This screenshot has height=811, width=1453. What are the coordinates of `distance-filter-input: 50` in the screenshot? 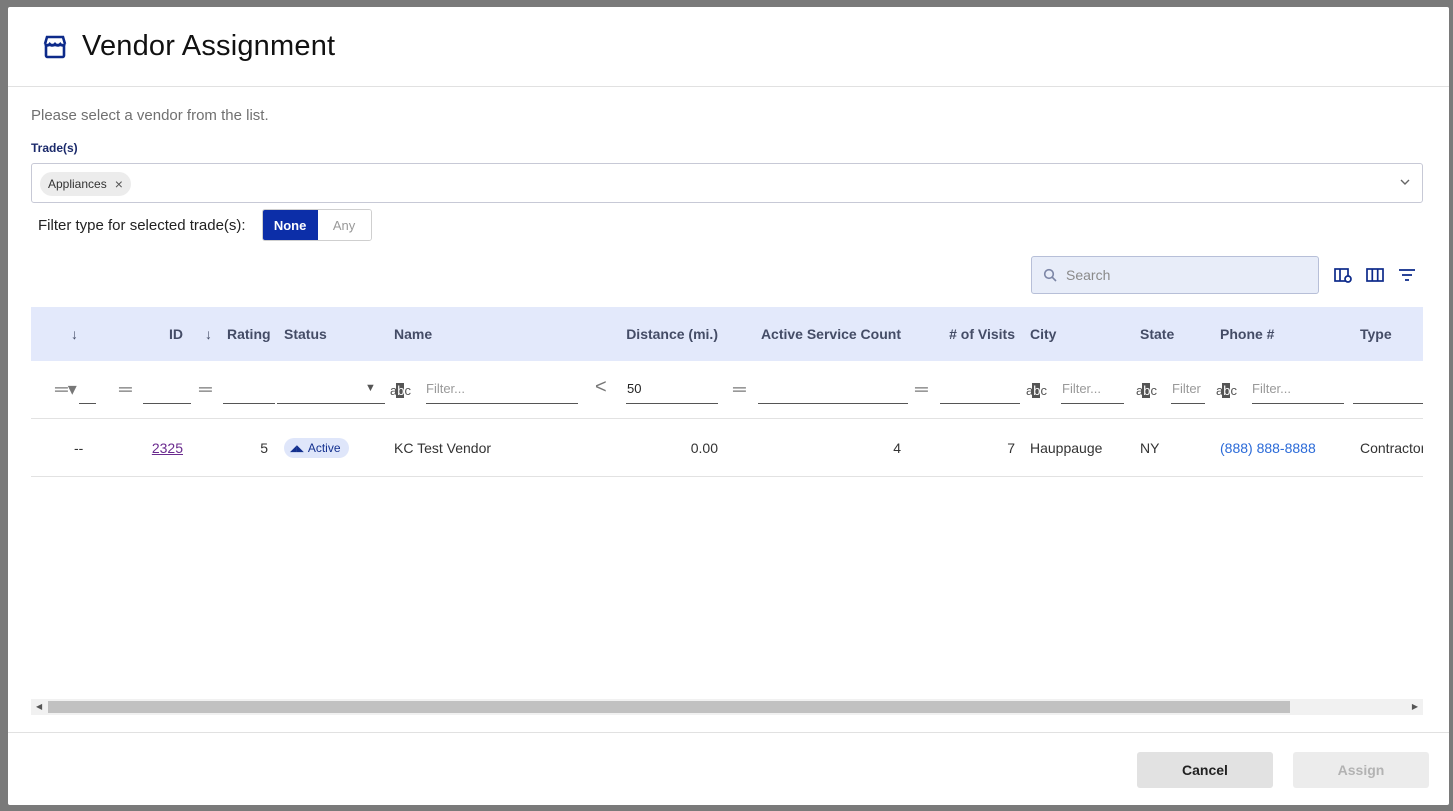 It's located at (634, 388).